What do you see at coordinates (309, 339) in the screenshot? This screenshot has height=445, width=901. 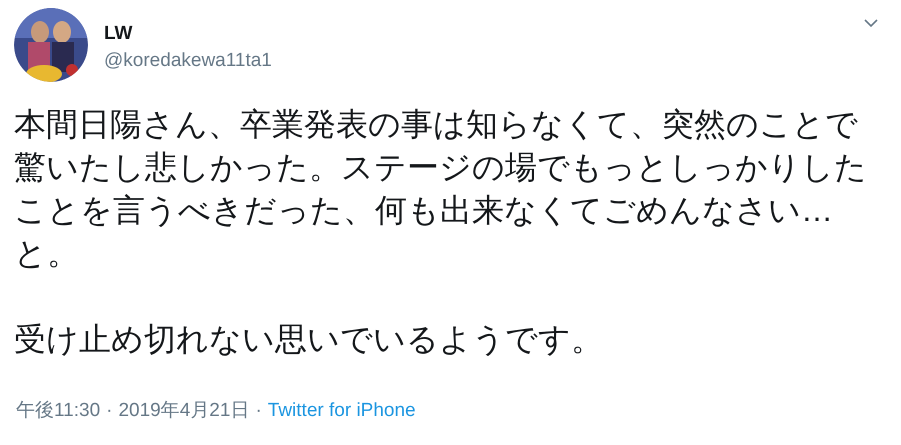 I see `tweet-text: 受け止め切れない思いでいるようです。` at bounding box center [309, 339].